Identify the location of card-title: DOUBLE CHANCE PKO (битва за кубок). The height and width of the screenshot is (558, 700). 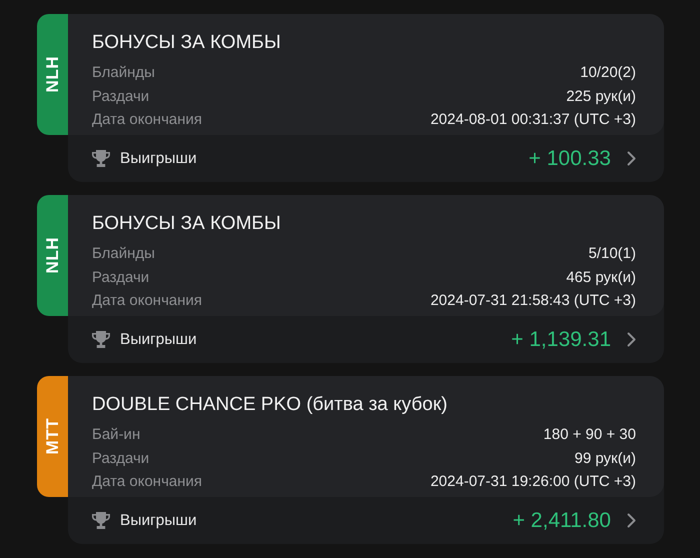
(270, 405).